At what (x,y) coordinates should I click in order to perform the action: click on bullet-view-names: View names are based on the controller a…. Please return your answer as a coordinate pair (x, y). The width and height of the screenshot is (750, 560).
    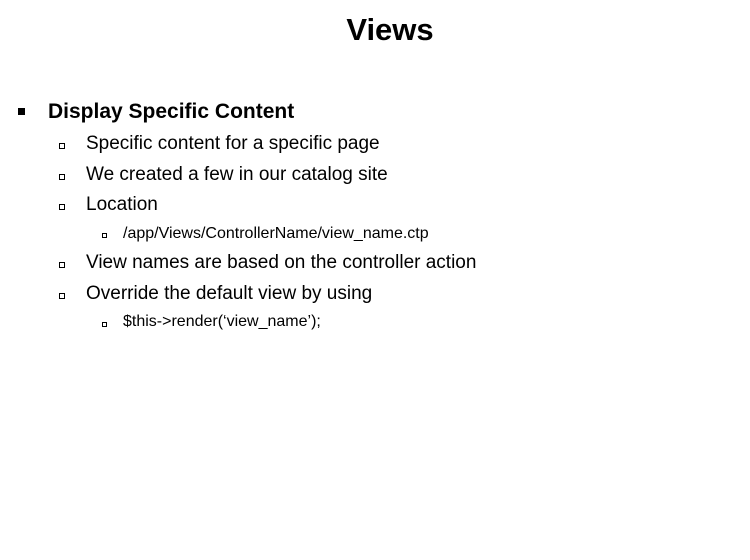
    Looking at the image, I should click on (281, 262).